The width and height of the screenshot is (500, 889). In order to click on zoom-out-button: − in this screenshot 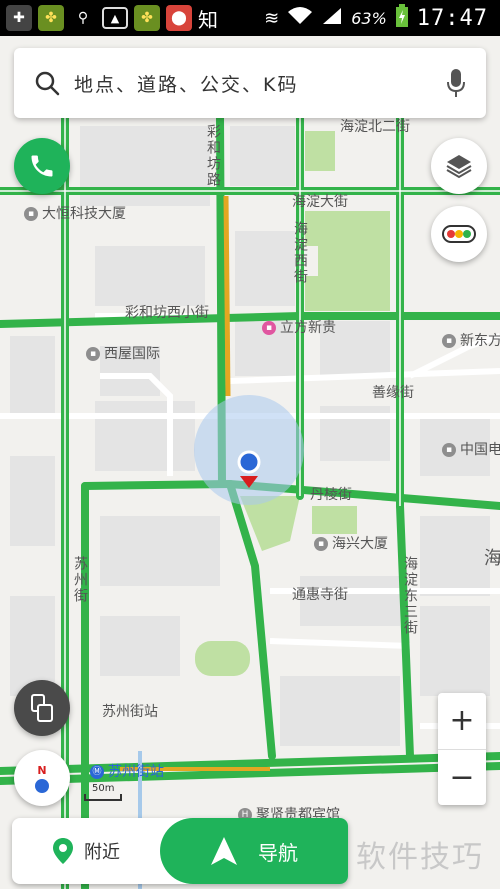, I will do `click(462, 778)`.